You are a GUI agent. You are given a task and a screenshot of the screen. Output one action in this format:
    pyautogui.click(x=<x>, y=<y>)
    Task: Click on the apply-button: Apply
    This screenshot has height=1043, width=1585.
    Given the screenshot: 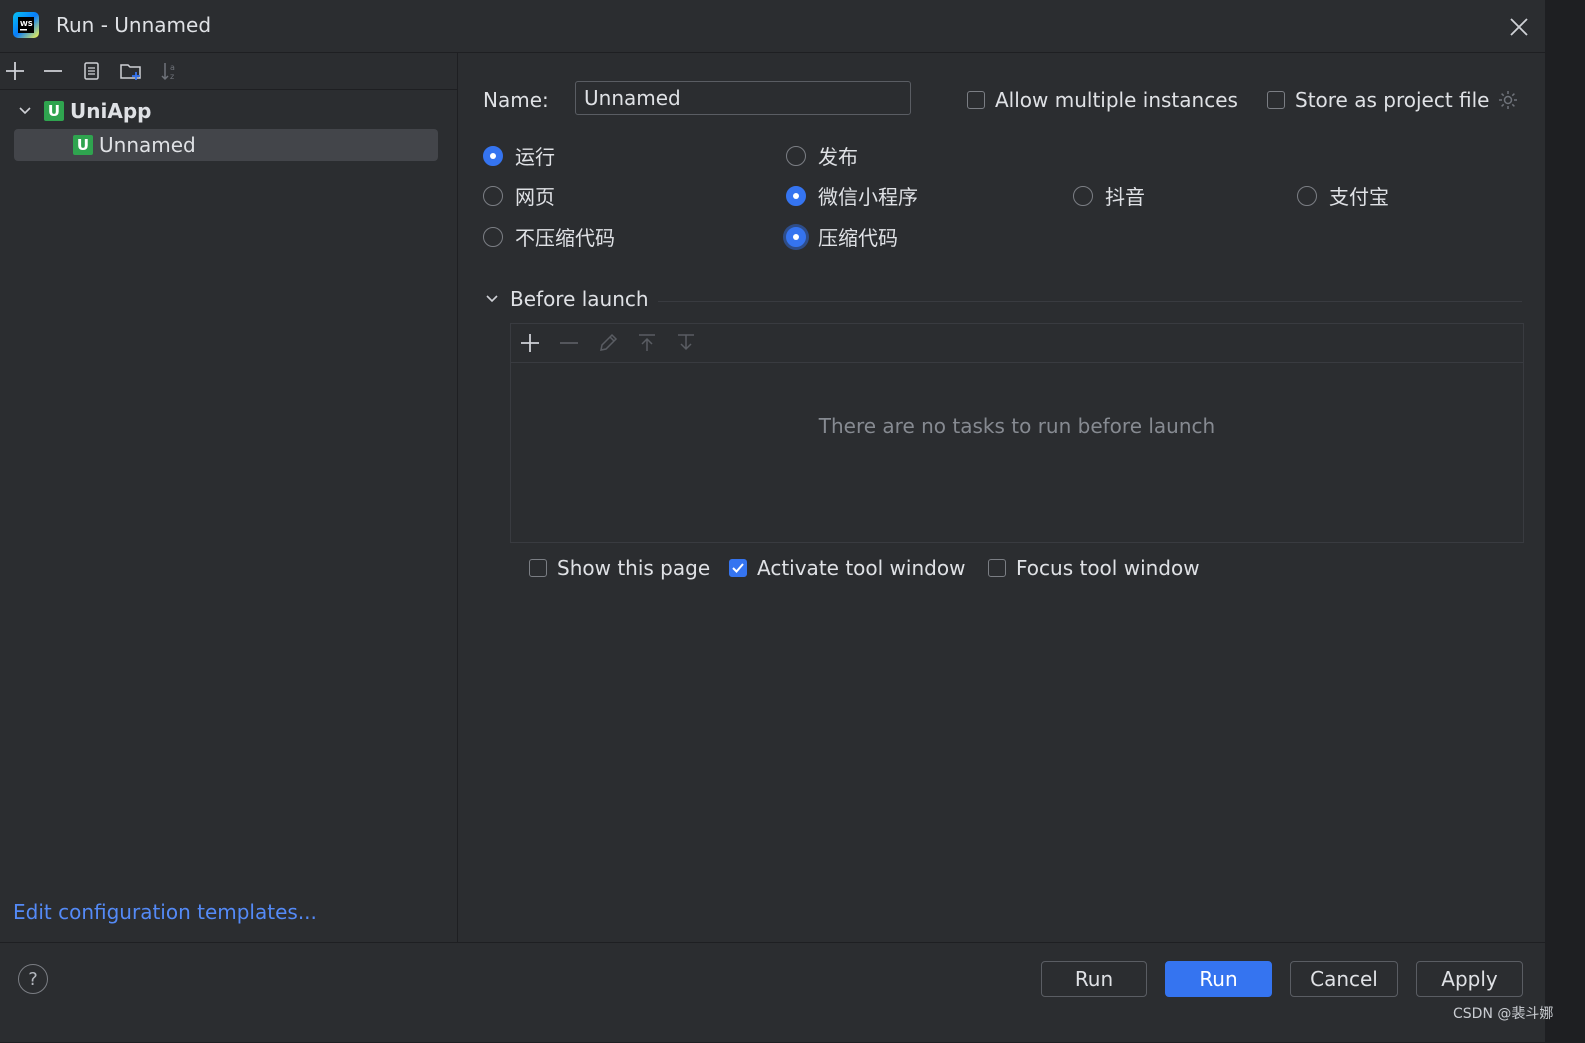 What is the action you would take?
    pyautogui.click(x=1469, y=979)
    